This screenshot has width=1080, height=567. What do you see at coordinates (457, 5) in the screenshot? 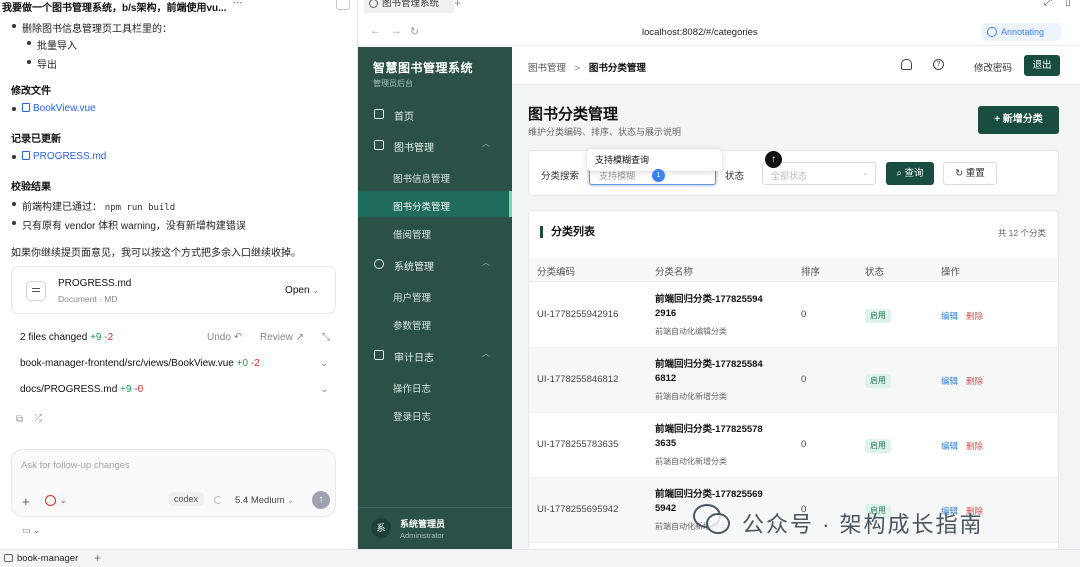
I see `new-tab-icon: +` at bounding box center [457, 5].